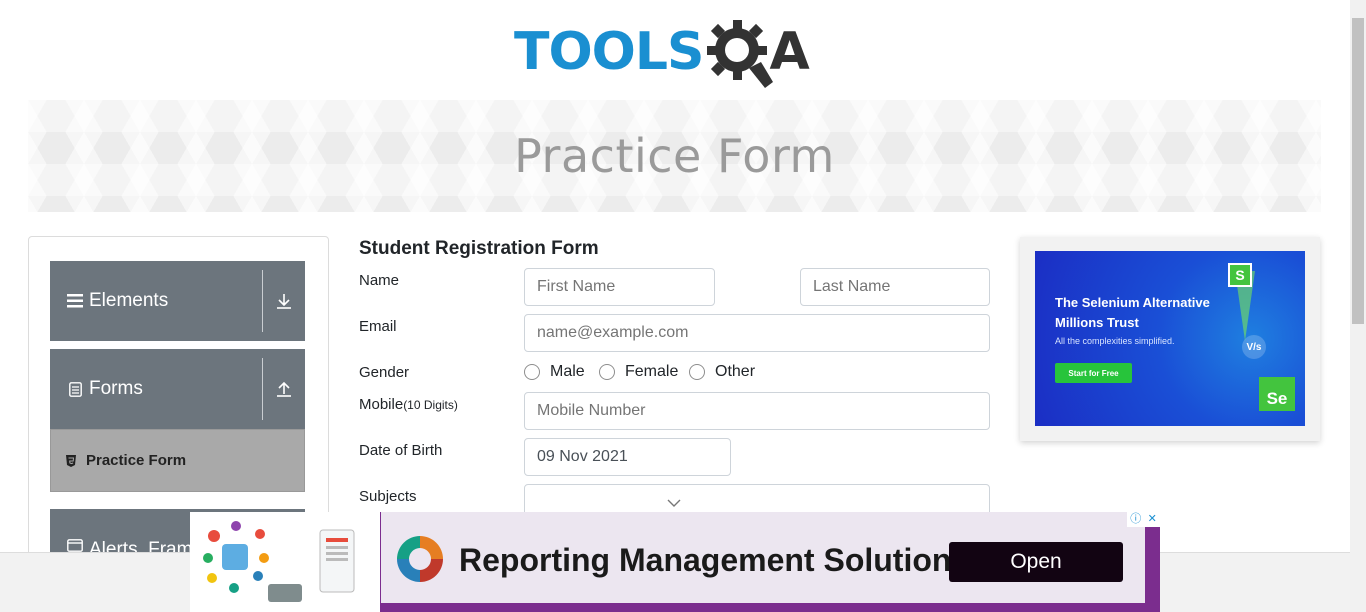  I want to click on mobile-input, so click(757, 411).